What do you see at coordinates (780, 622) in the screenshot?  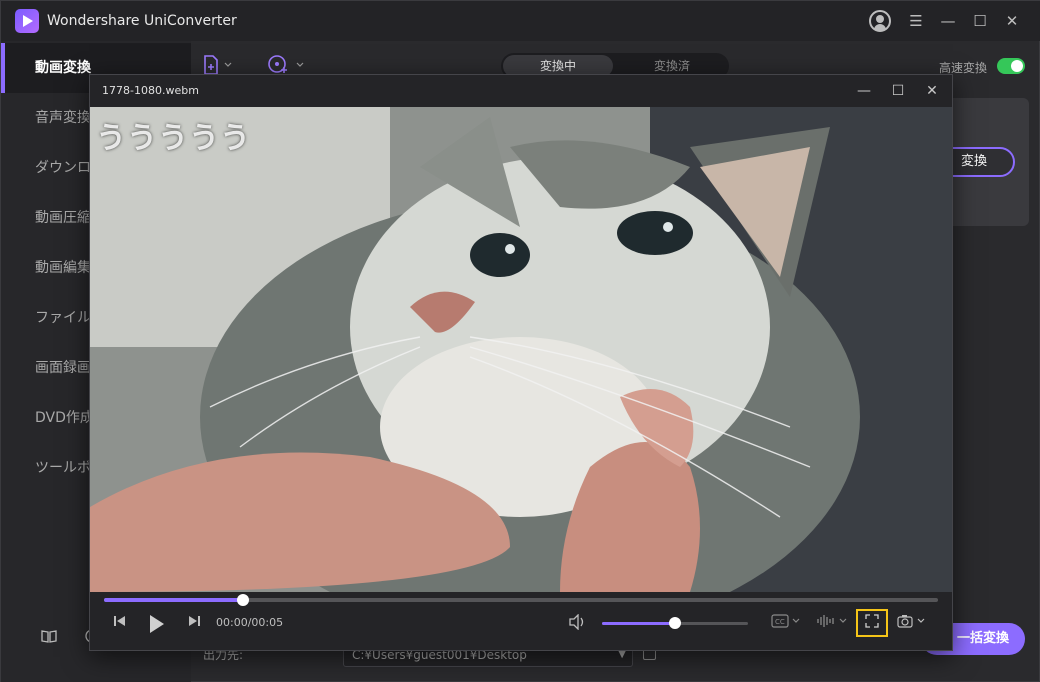 I see `svg-text: CC` at bounding box center [780, 622].